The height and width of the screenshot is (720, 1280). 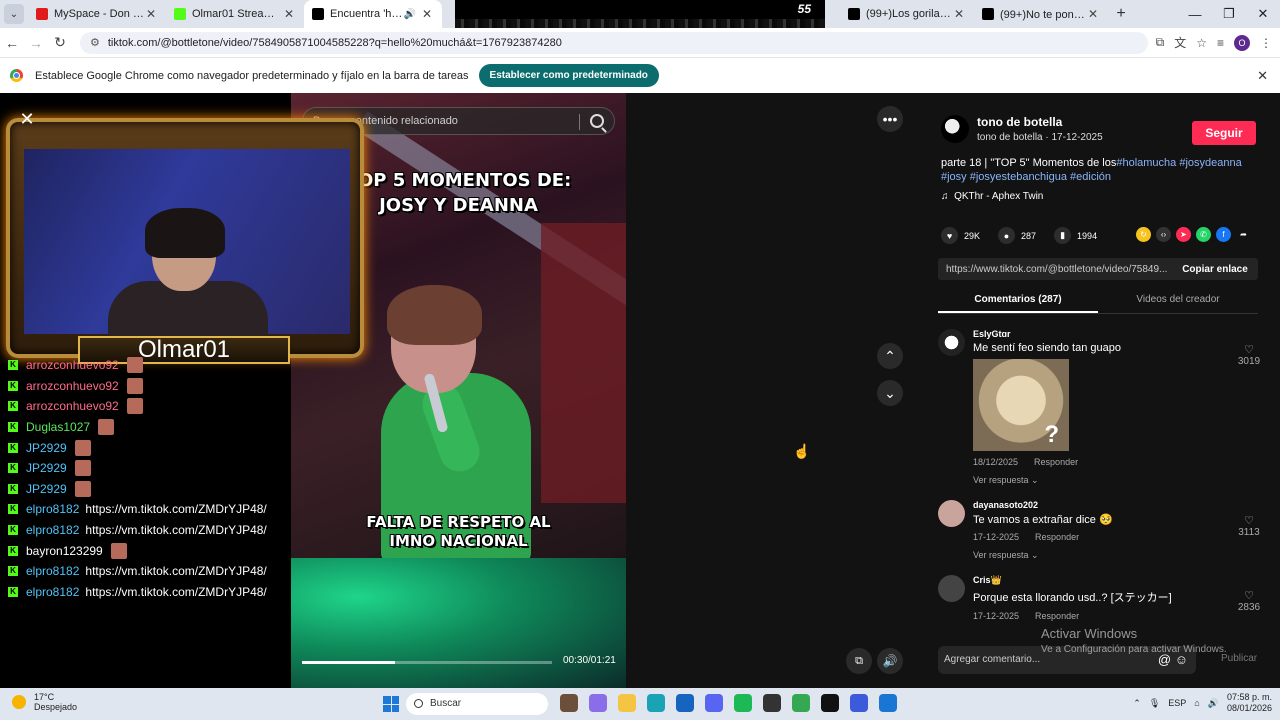 I want to click on tab-creator-videos: Videos del creador, so click(x=1178, y=300).